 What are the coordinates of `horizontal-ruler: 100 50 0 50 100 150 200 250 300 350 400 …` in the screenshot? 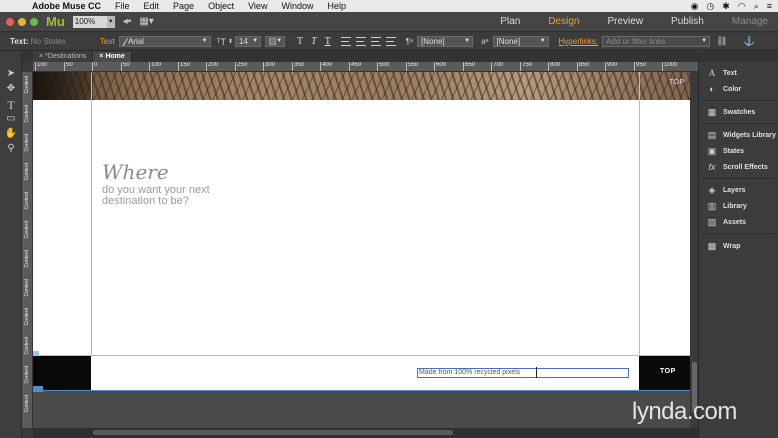 It's located at (365, 67).